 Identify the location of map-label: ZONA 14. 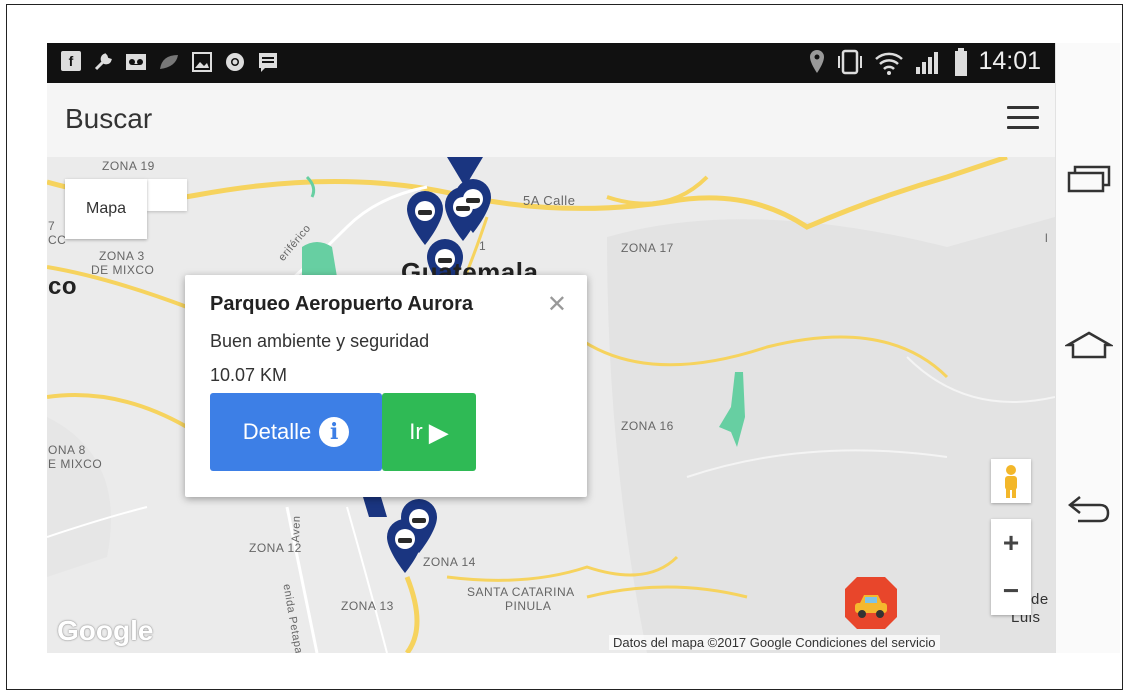
(449, 562).